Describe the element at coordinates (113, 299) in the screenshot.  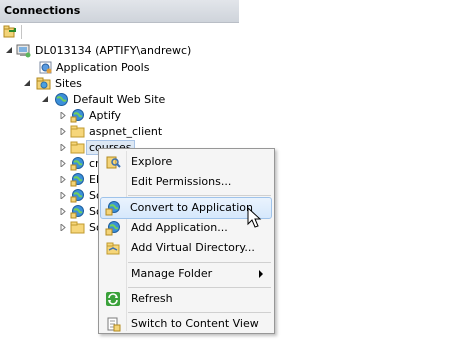
I see `refresh-icon` at that location.